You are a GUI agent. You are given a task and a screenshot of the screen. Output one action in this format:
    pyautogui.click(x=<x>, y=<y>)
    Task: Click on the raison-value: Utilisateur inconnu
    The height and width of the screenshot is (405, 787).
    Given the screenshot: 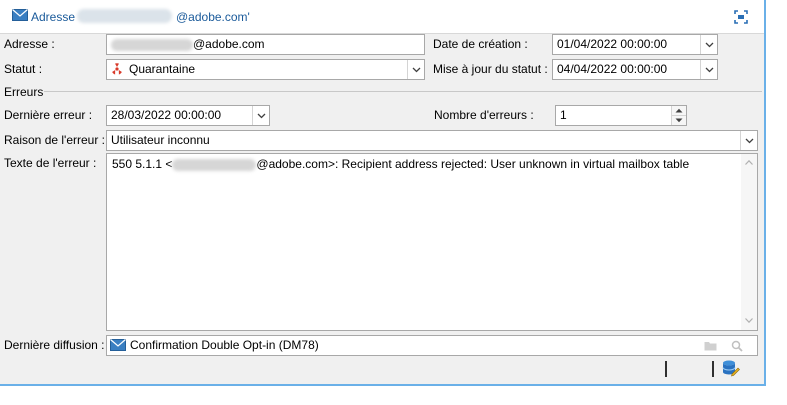 What is the action you would take?
    pyautogui.click(x=160, y=140)
    